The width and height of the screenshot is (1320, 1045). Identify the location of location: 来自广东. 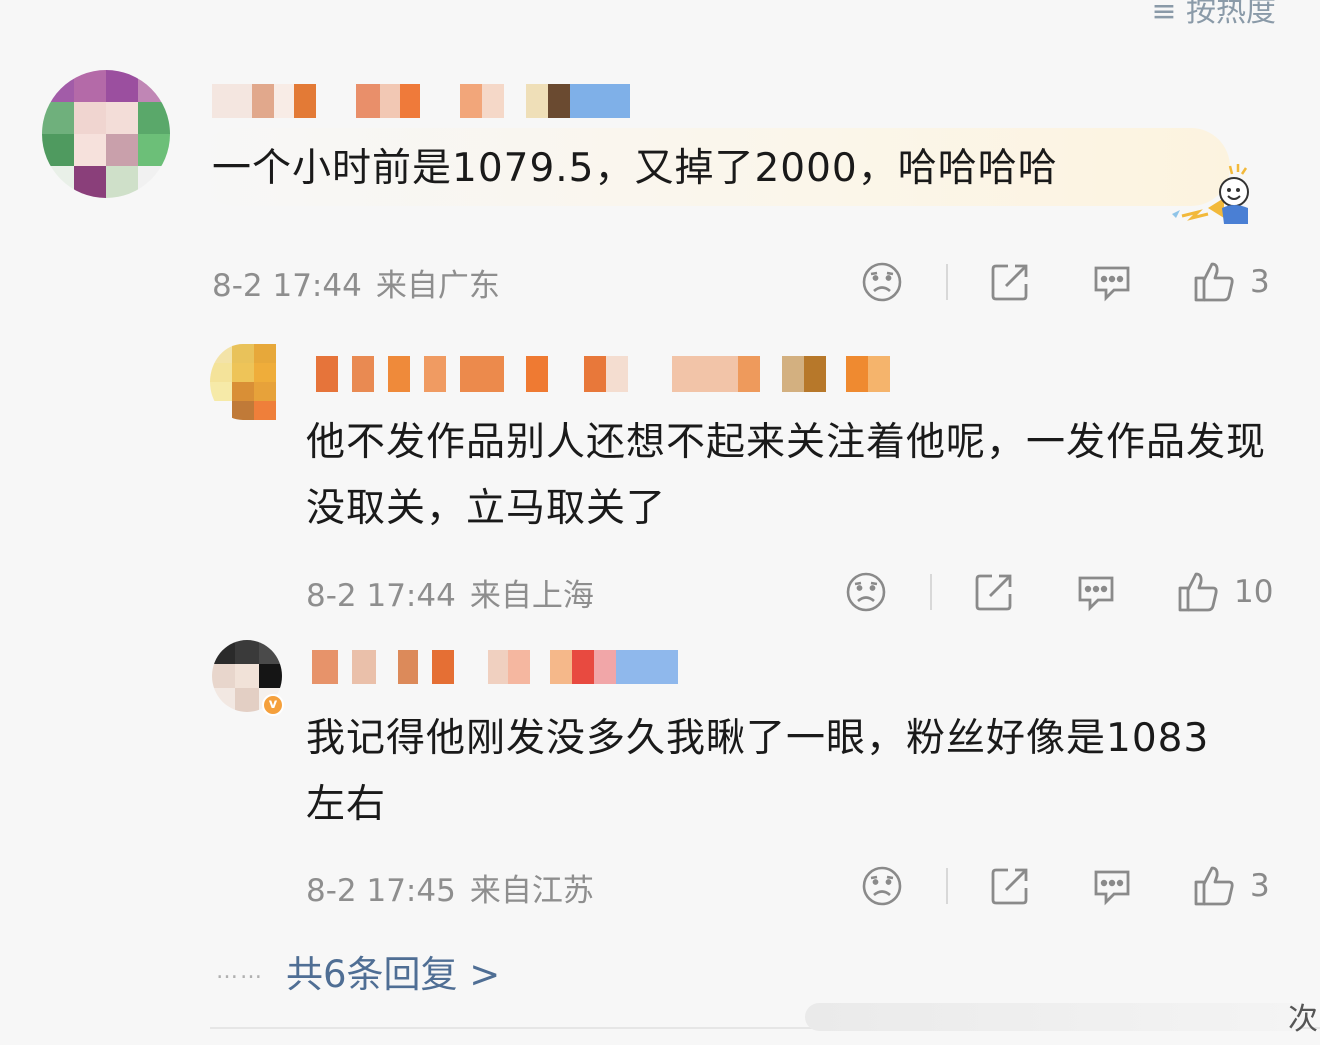
(437, 286).